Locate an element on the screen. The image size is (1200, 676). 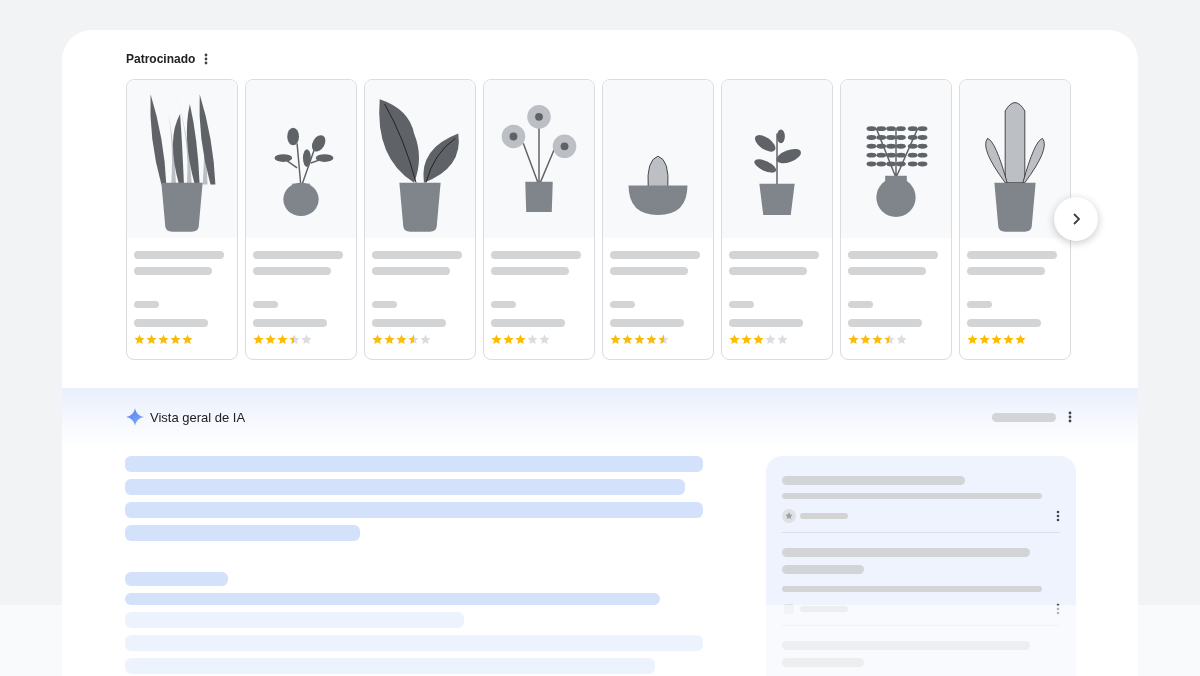
chevron-right-icon is located at coordinates (1076, 219).